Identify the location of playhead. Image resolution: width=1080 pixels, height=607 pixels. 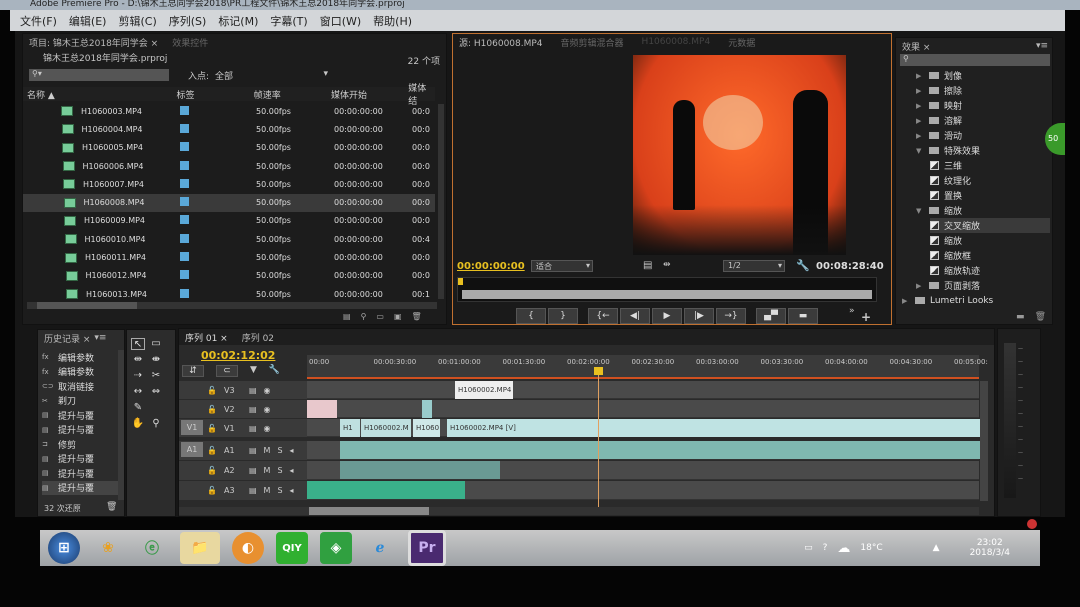
(598, 371).